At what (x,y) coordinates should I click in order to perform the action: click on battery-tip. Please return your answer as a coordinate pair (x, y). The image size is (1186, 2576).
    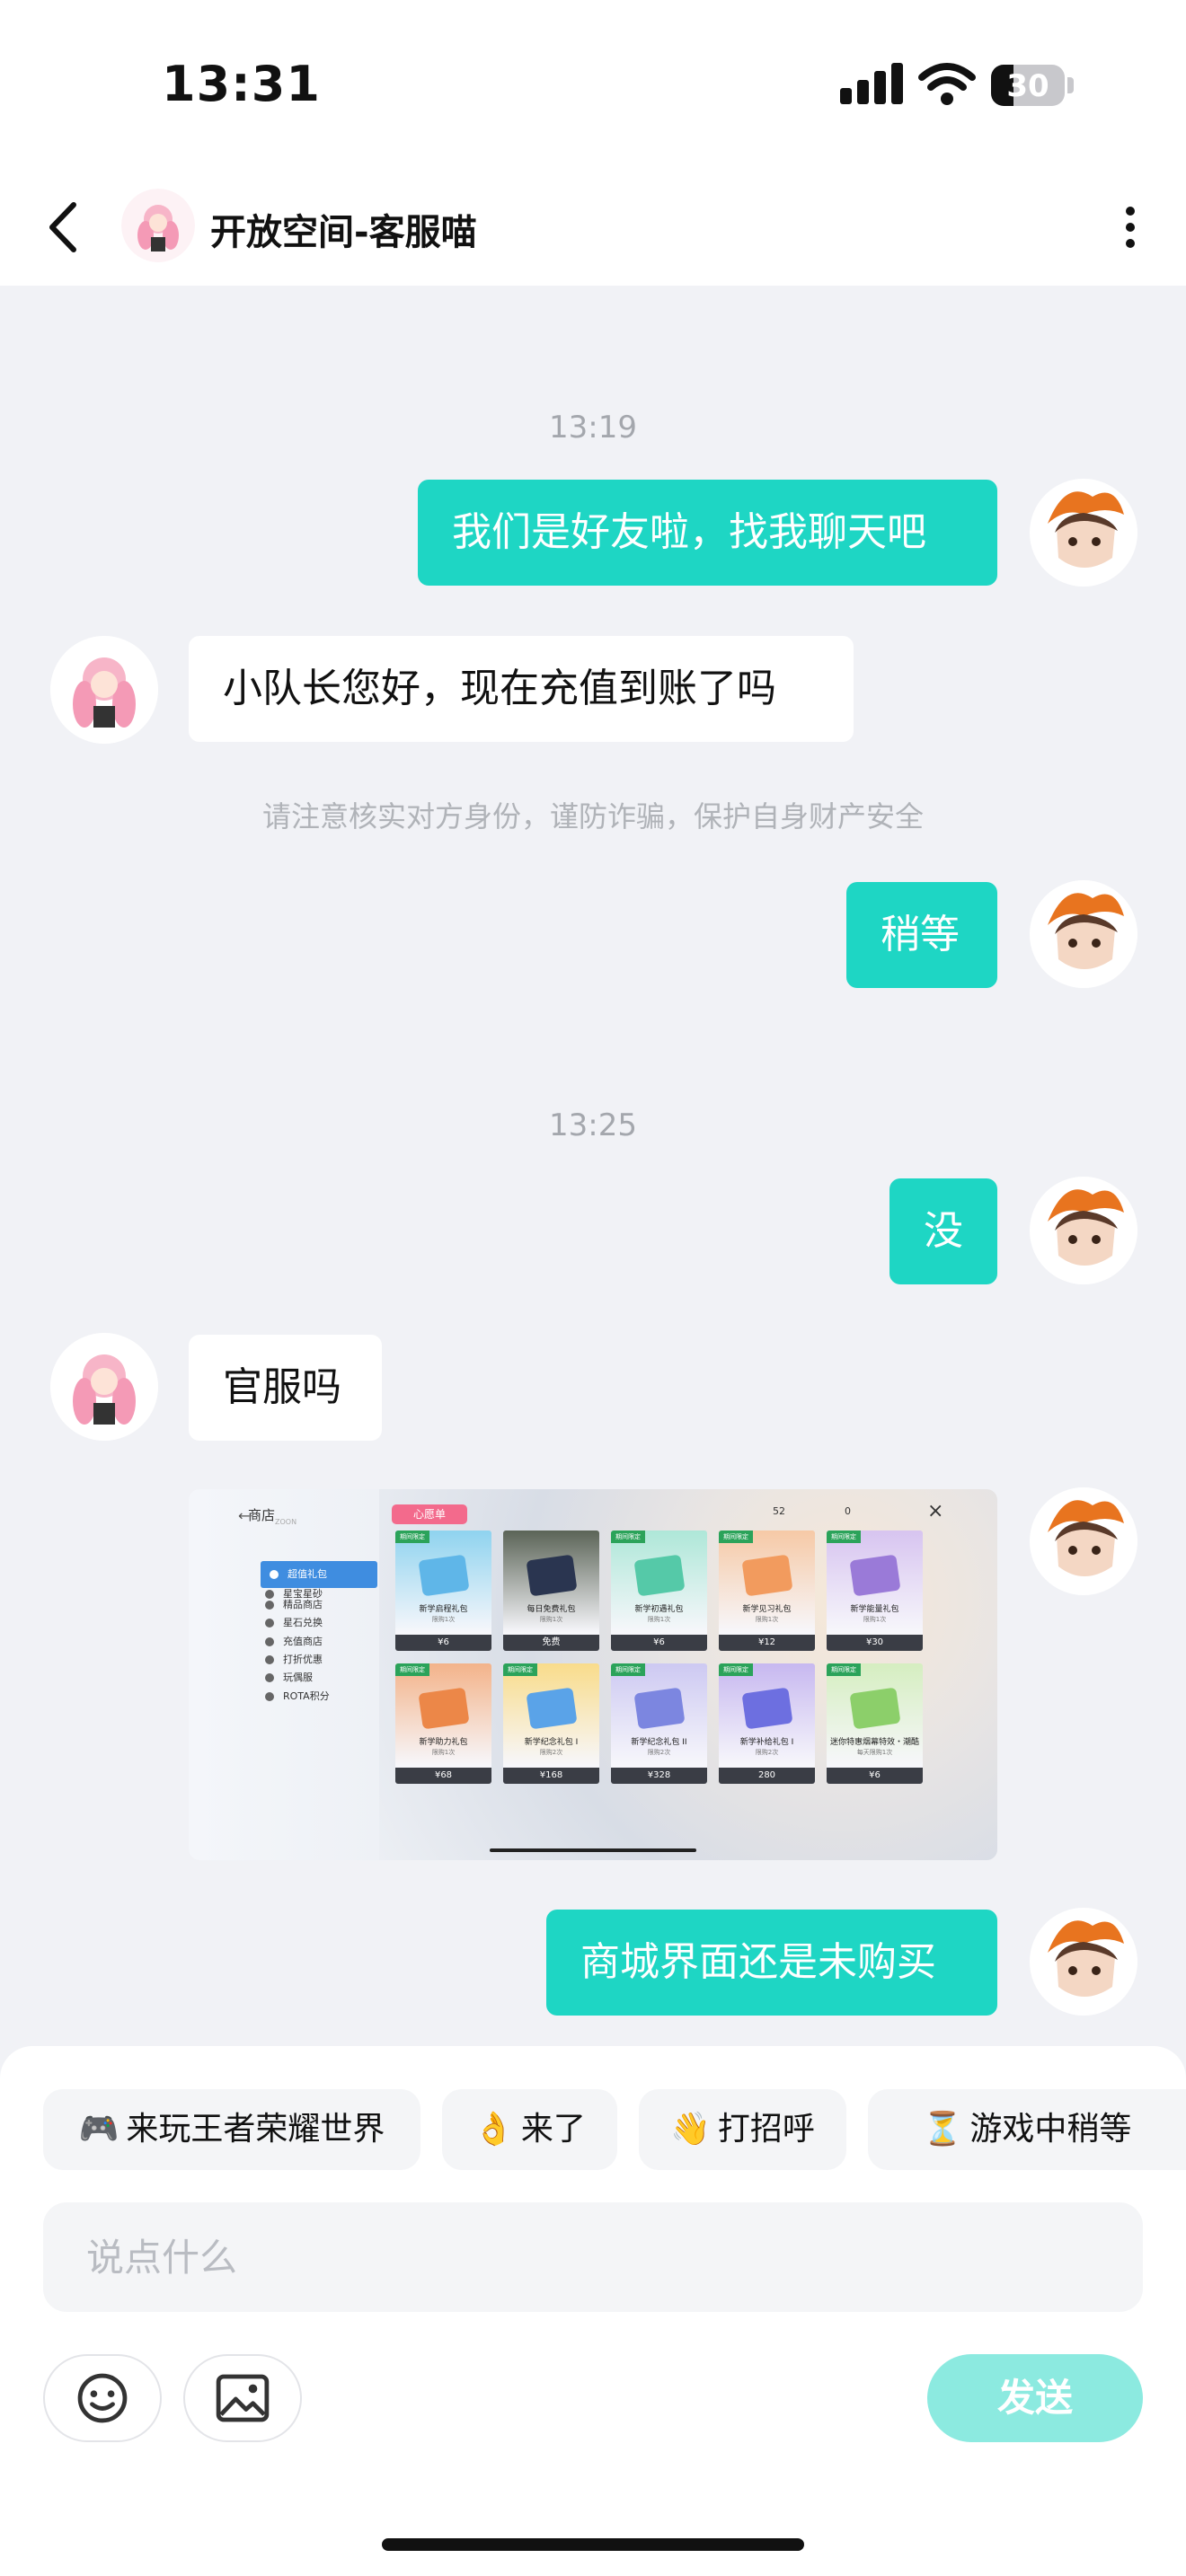
    Looking at the image, I should click on (1070, 85).